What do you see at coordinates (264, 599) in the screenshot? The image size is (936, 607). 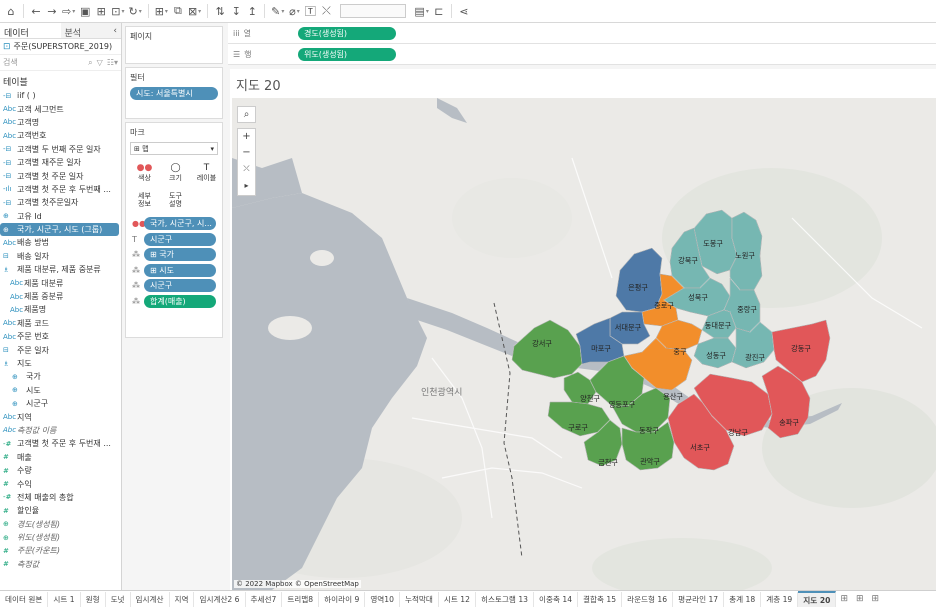 I see `sheet-tab: 추세선7` at bounding box center [264, 599].